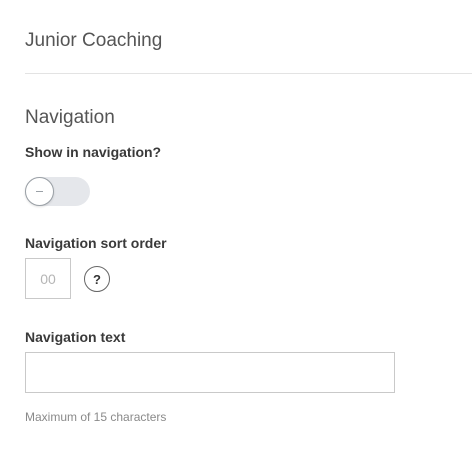 Image resolution: width=472 pixels, height=466 pixels. What do you see at coordinates (248, 73) in the screenshot?
I see `divider` at bounding box center [248, 73].